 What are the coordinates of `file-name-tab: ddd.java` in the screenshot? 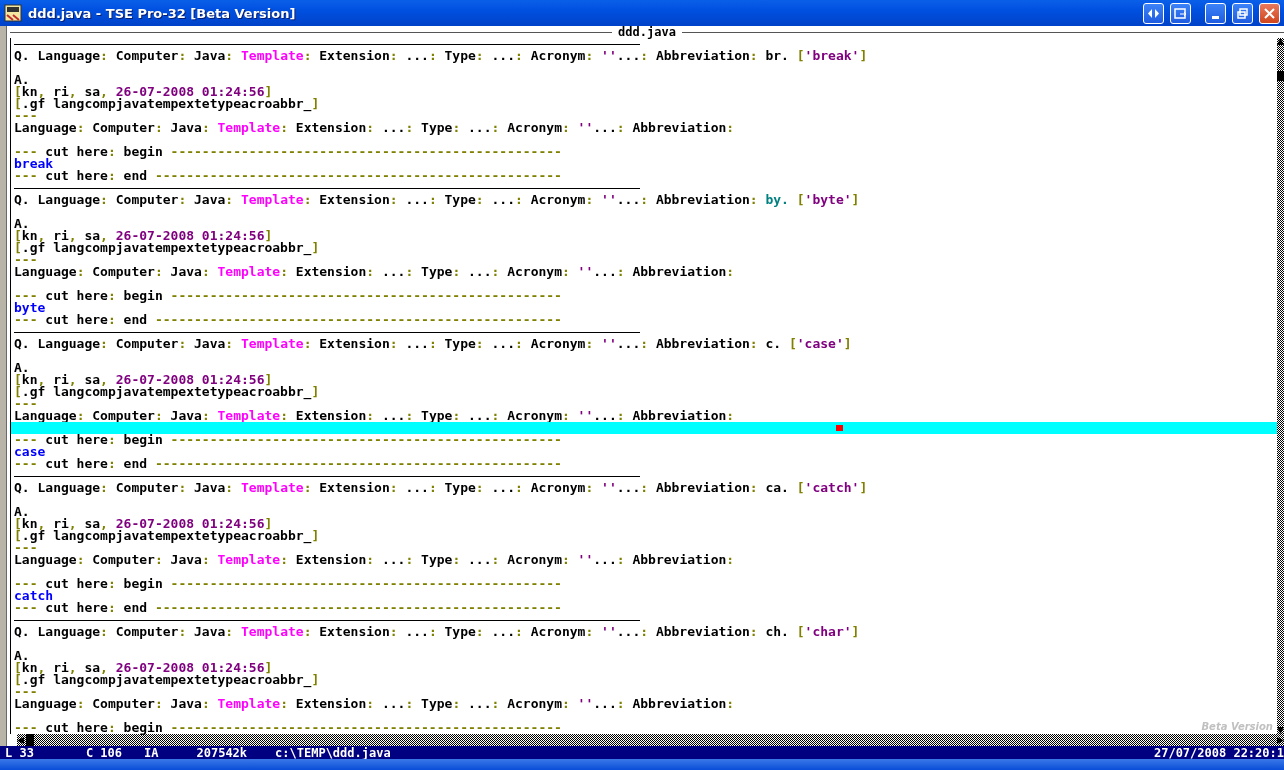 It's located at (647, 32).